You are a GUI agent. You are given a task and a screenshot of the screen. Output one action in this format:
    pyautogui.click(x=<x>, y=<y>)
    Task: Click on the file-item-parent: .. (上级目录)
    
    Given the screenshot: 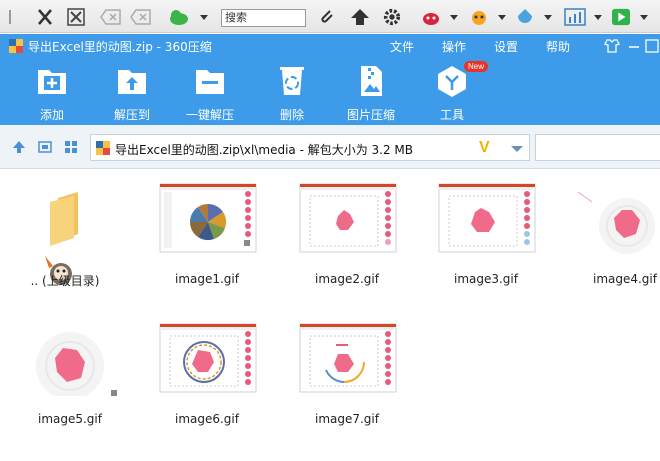 What is the action you would take?
    pyautogui.click(x=65, y=232)
    